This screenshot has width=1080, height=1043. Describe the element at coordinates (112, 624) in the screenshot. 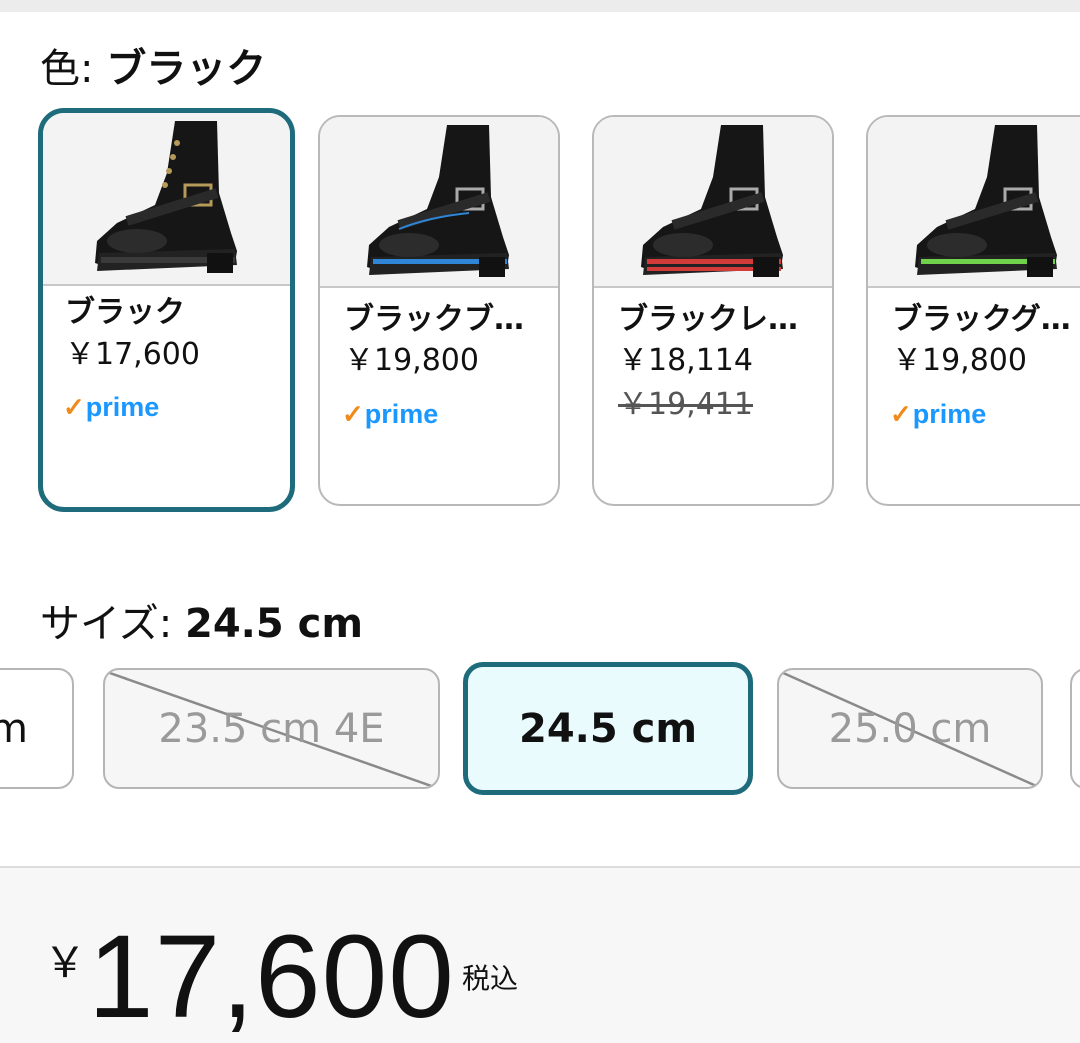

I see `size-label: サイズ:` at that location.